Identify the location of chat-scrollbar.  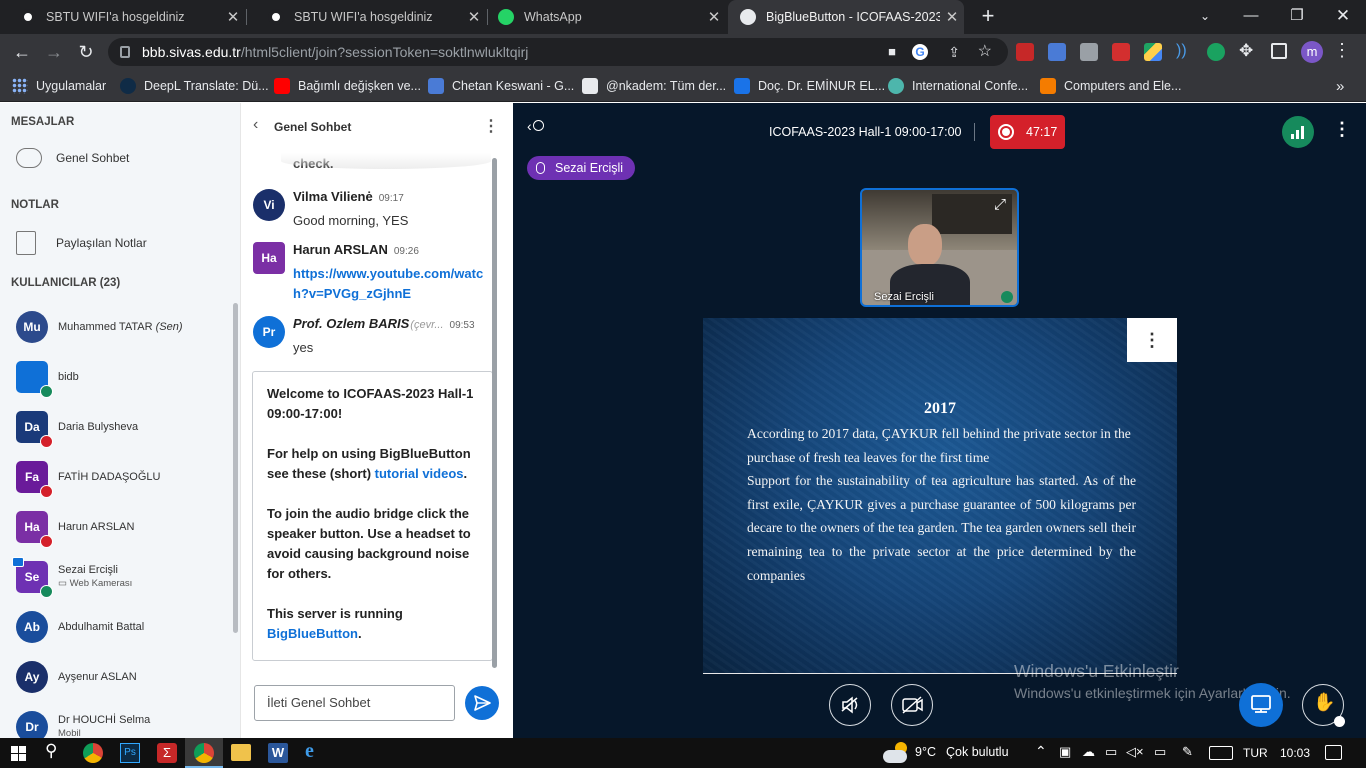
(494, 413).